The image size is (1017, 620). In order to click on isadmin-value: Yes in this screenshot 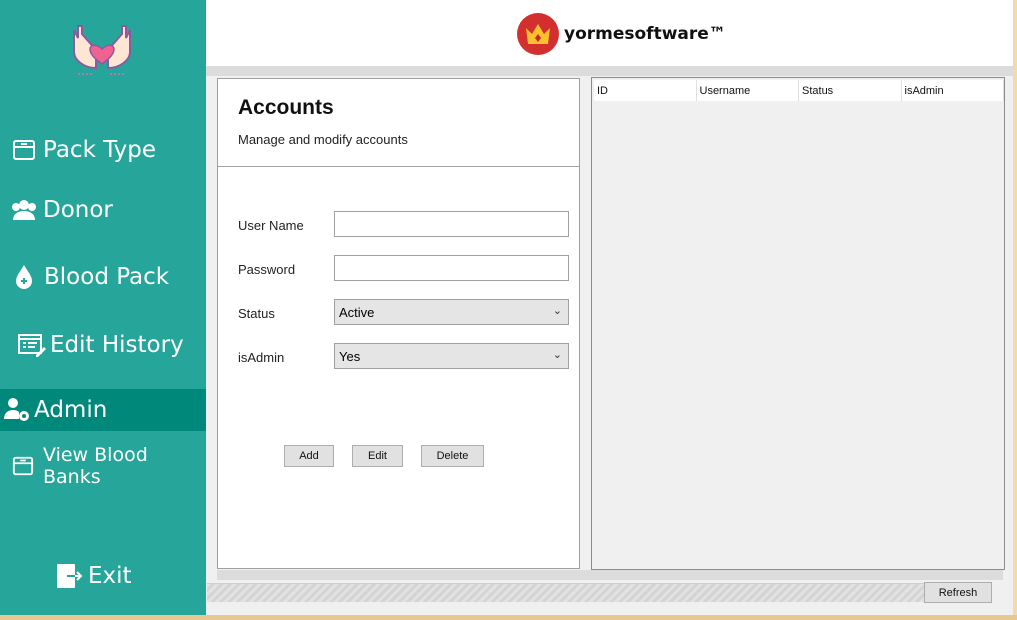, I will do `click(350, 356)`.